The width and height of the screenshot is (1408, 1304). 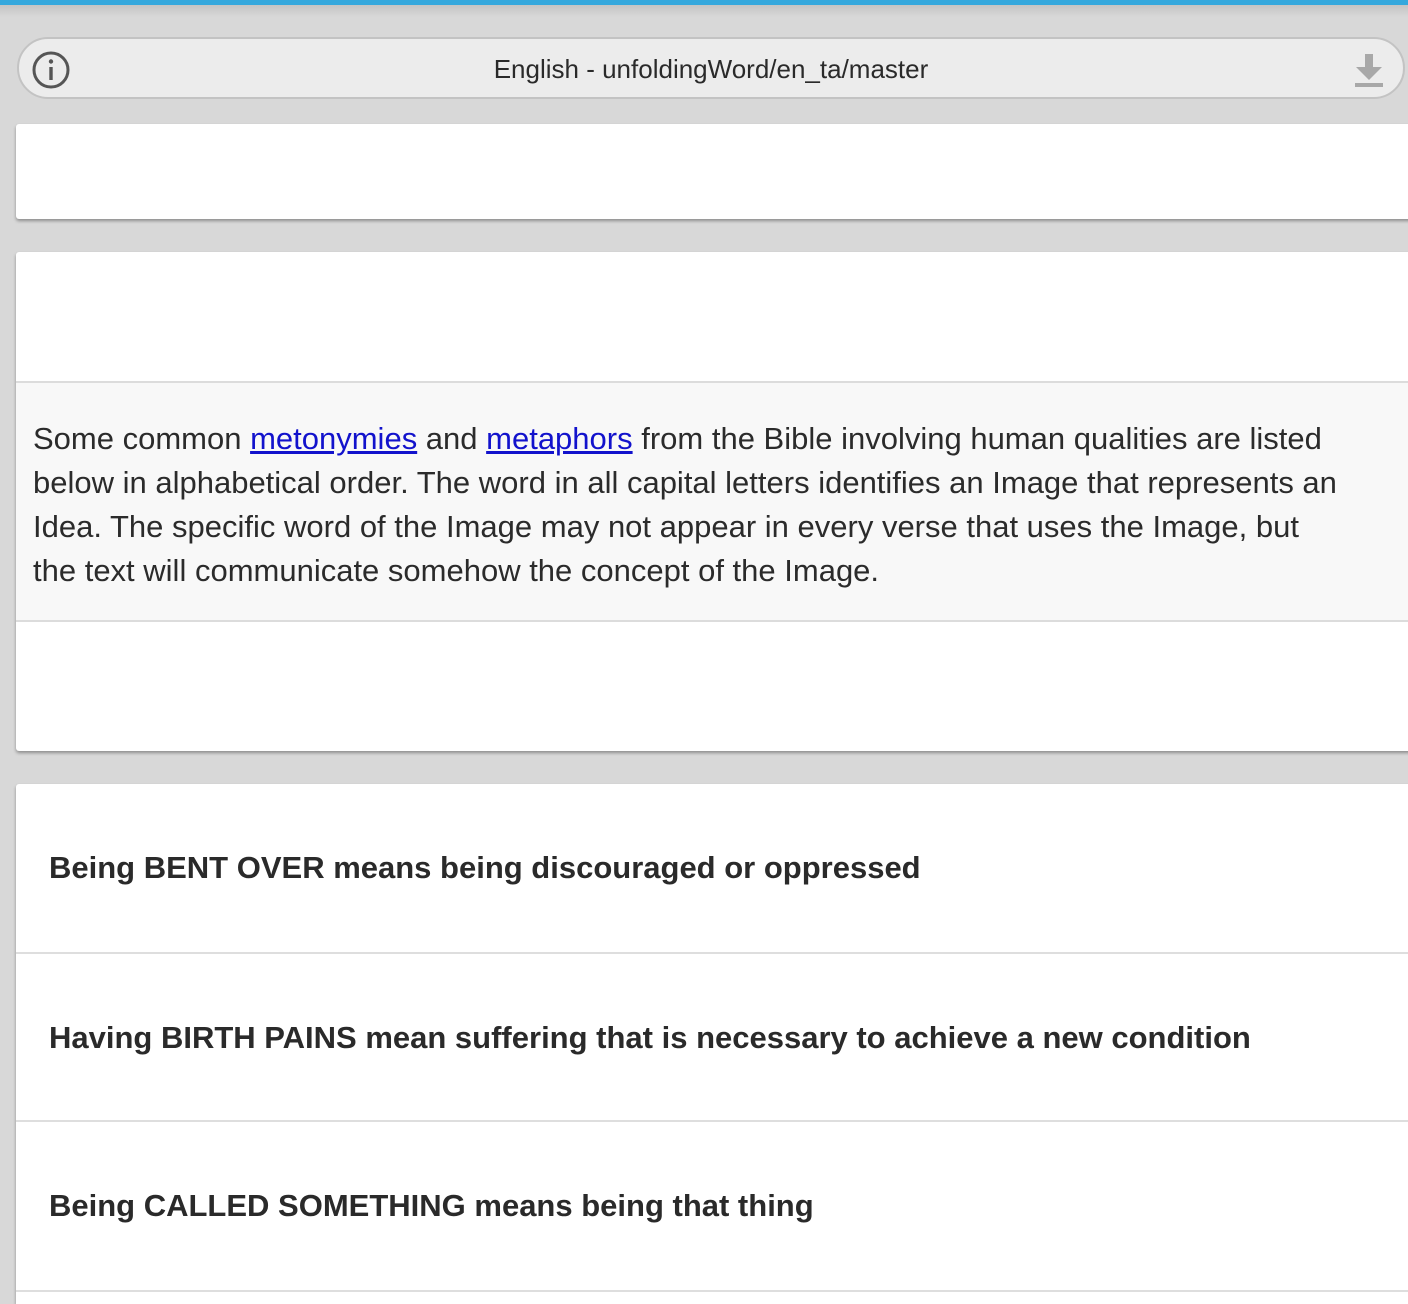 I want to click on resource-title: English - unfoldingWord/en_ta/master, so click(x=711, y=69).